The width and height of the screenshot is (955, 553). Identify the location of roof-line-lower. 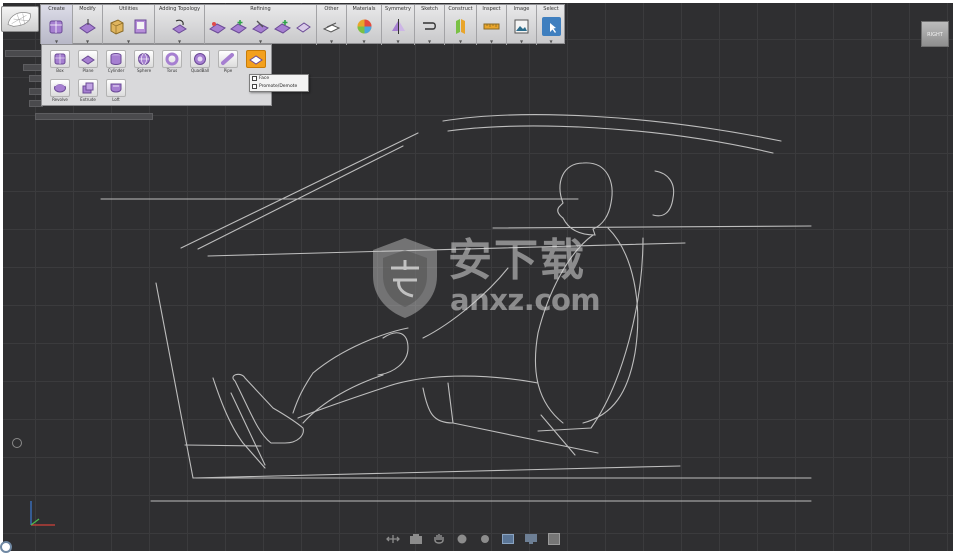
(610, 139).